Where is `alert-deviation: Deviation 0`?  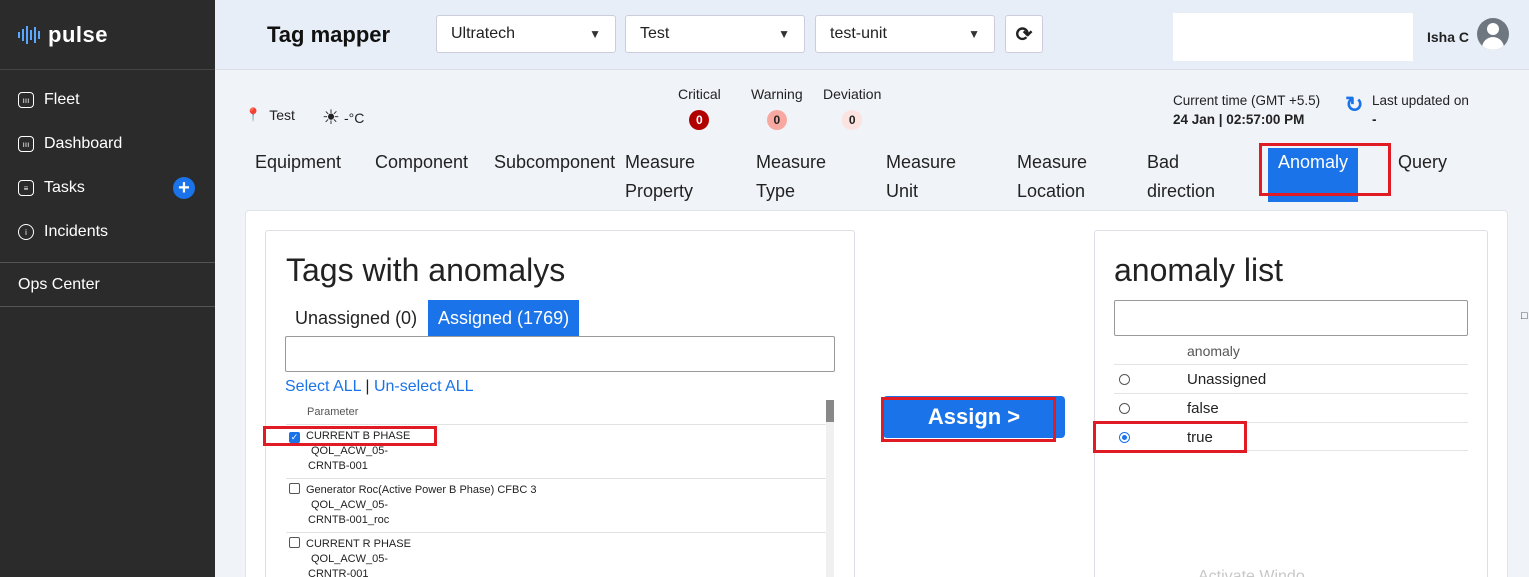 alert-deviation: Deviation 0 is located at coordinates (852, 108).